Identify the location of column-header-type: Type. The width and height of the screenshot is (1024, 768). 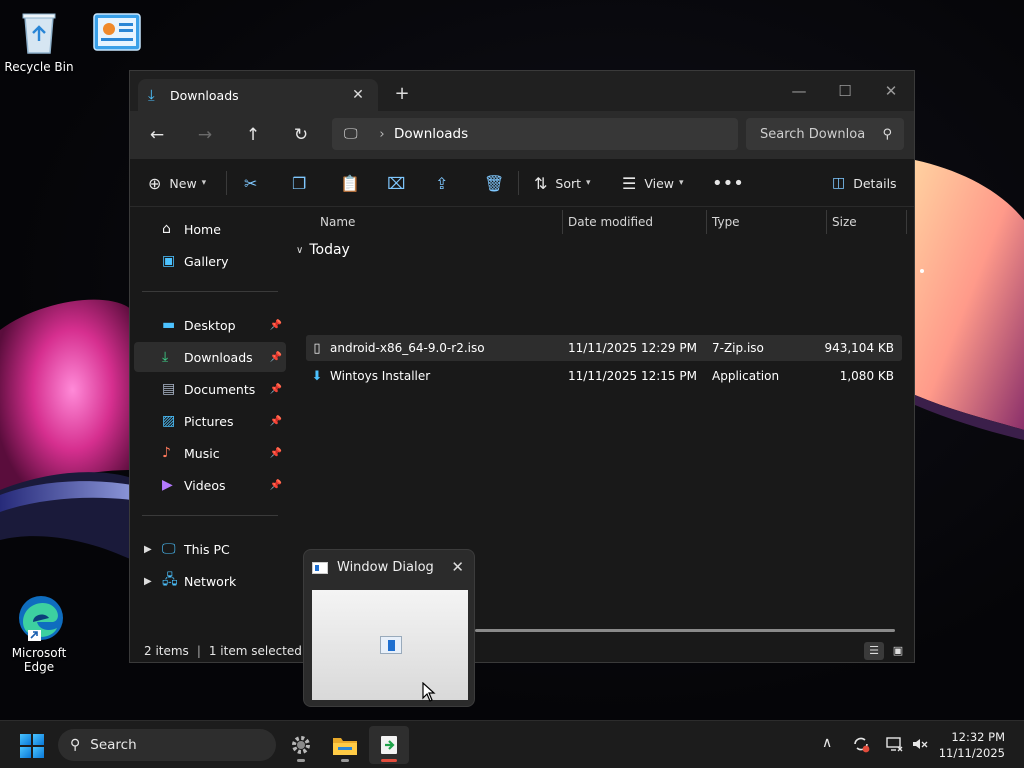
(726, 222).